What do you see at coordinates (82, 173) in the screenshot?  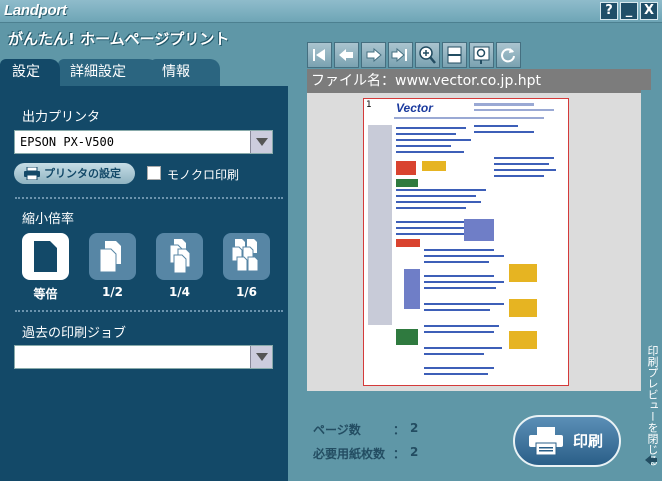 I see `printer-settings-label: プリンタの設定` at bounding box center [82, 173].